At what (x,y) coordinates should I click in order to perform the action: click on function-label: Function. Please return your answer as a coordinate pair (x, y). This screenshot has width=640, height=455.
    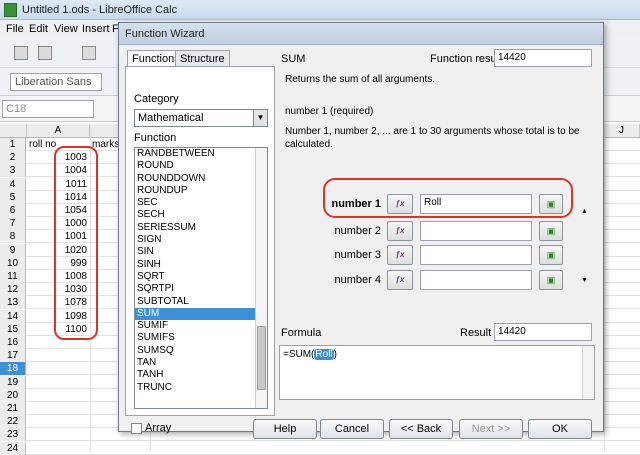
    Looking at the image, I should click on (155, 138).